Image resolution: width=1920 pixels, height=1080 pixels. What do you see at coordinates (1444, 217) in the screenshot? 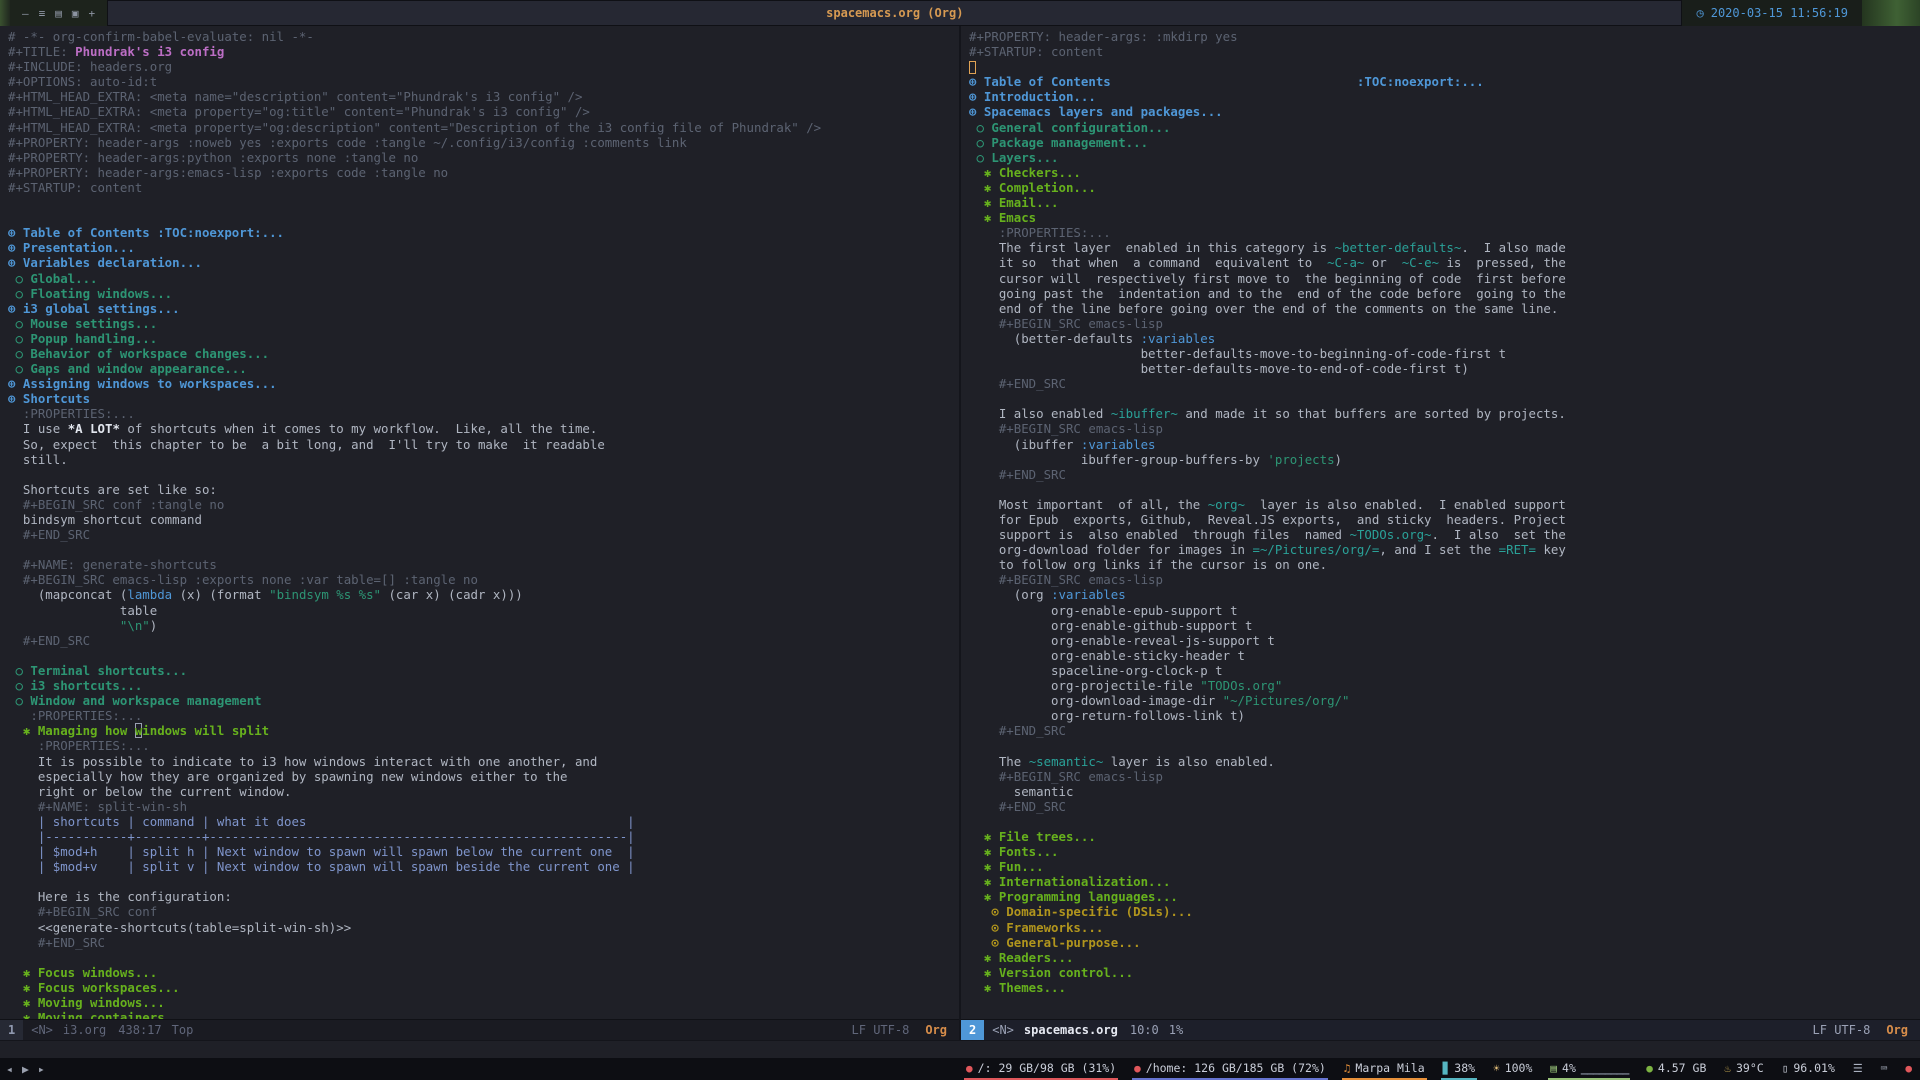
I see `buffer-line: ✱ Emacs` at bounding box center [1444, 217].